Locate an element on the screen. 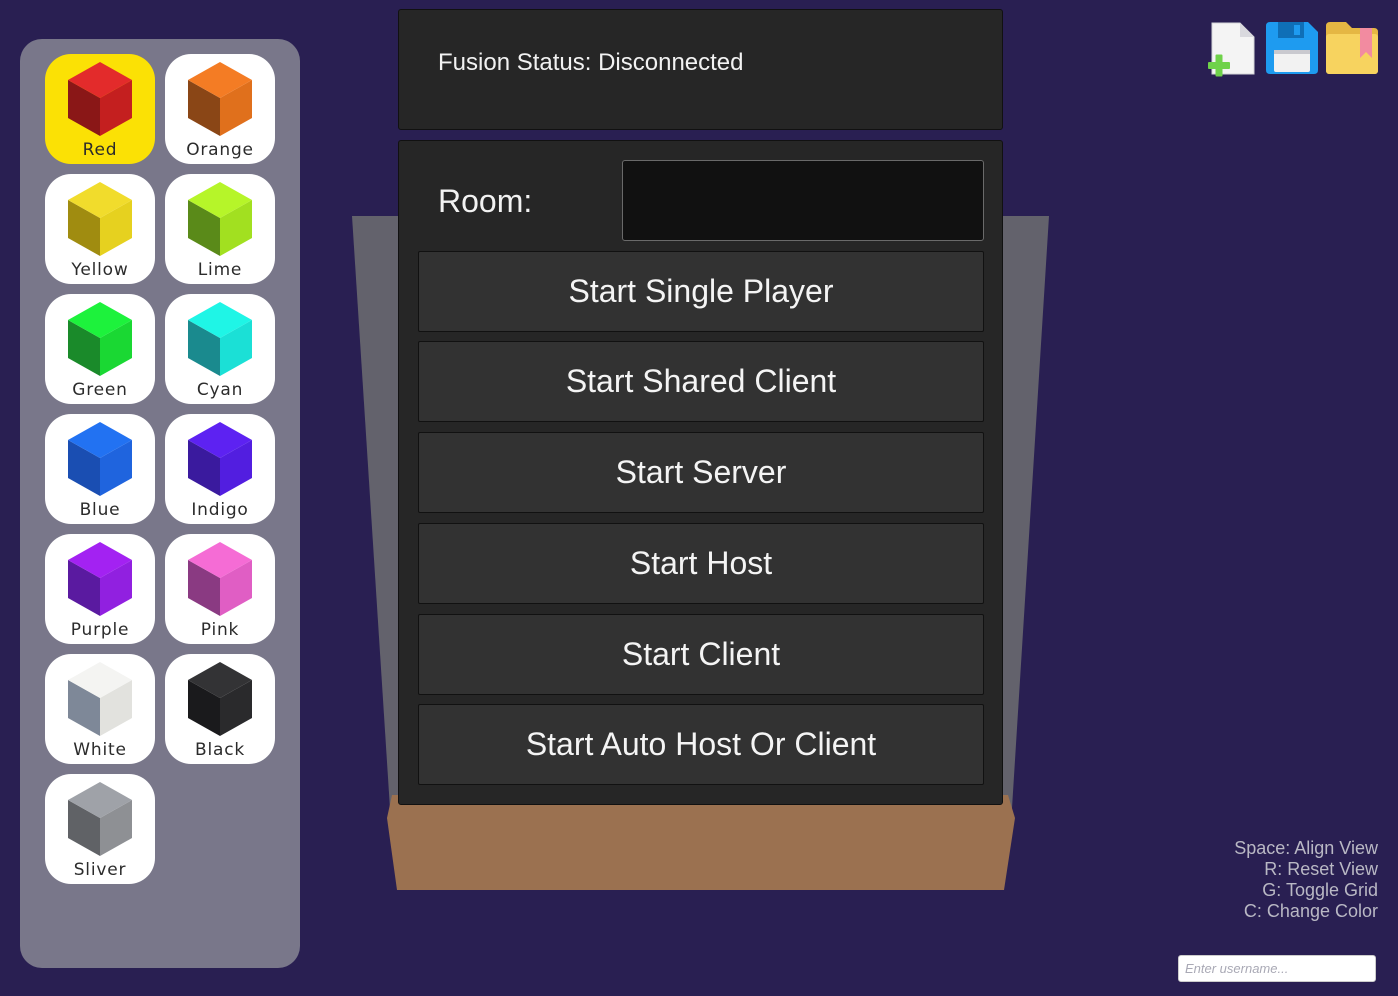  start-auto-host-or-client-button: Start Auto Host Or Client is located at coordinates (701, 744).